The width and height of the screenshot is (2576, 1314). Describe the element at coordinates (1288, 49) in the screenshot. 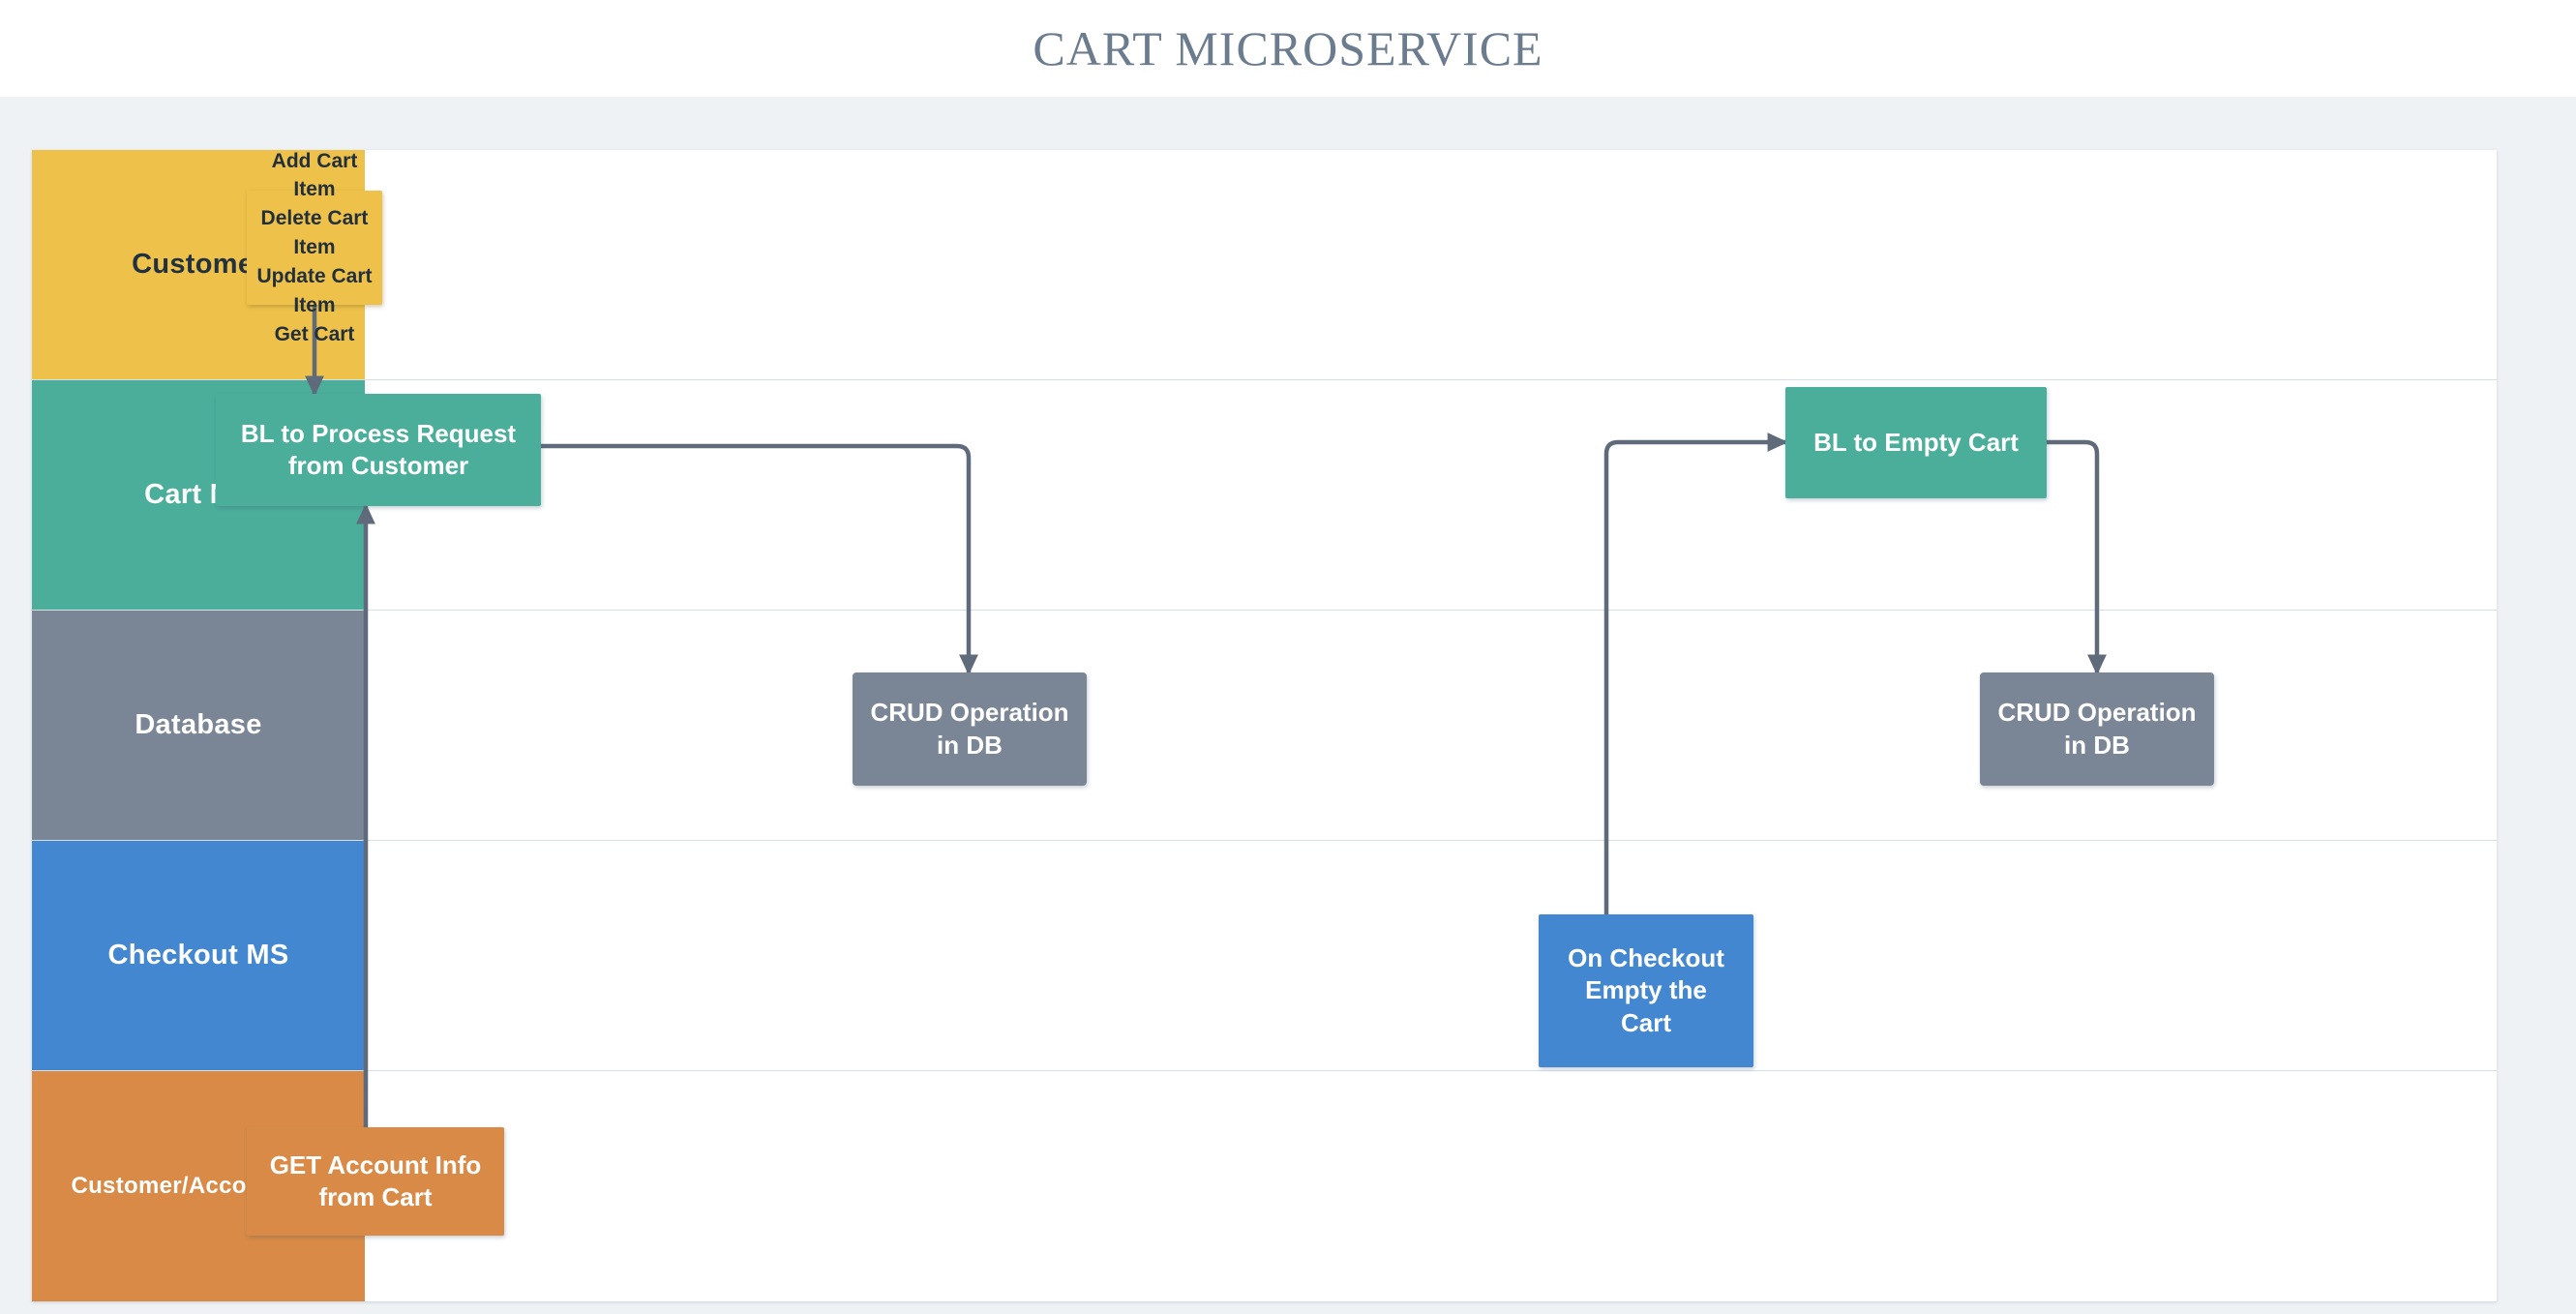

I see `page-title: CART MICROSERVICE` at that location.